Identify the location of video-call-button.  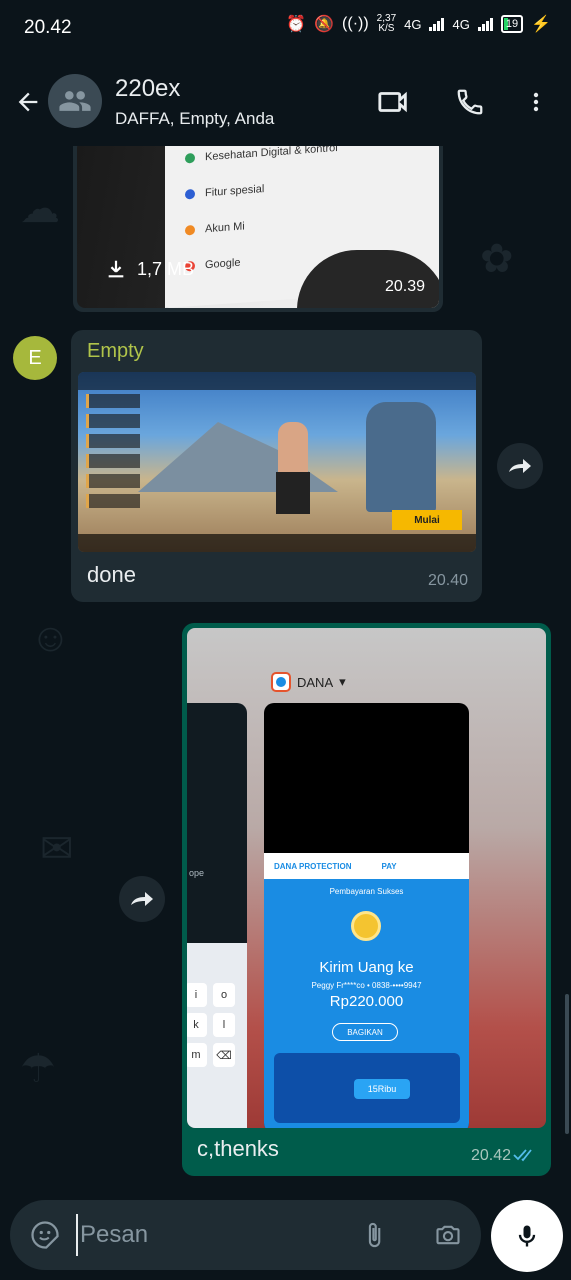
(394, 102).